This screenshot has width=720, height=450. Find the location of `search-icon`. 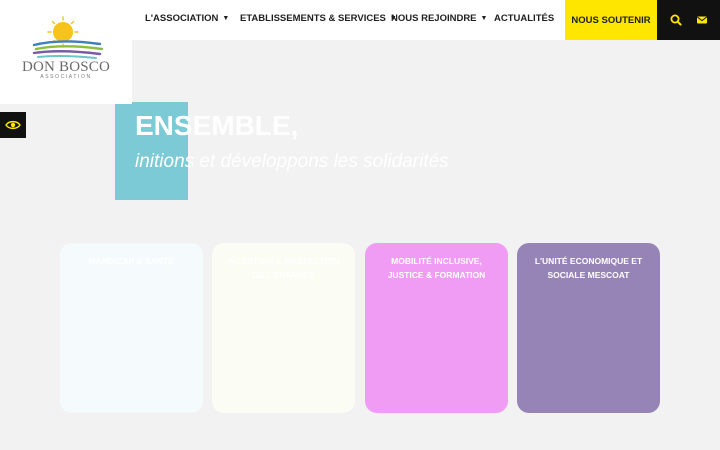

search-icon is located at coordinates (676, 20).